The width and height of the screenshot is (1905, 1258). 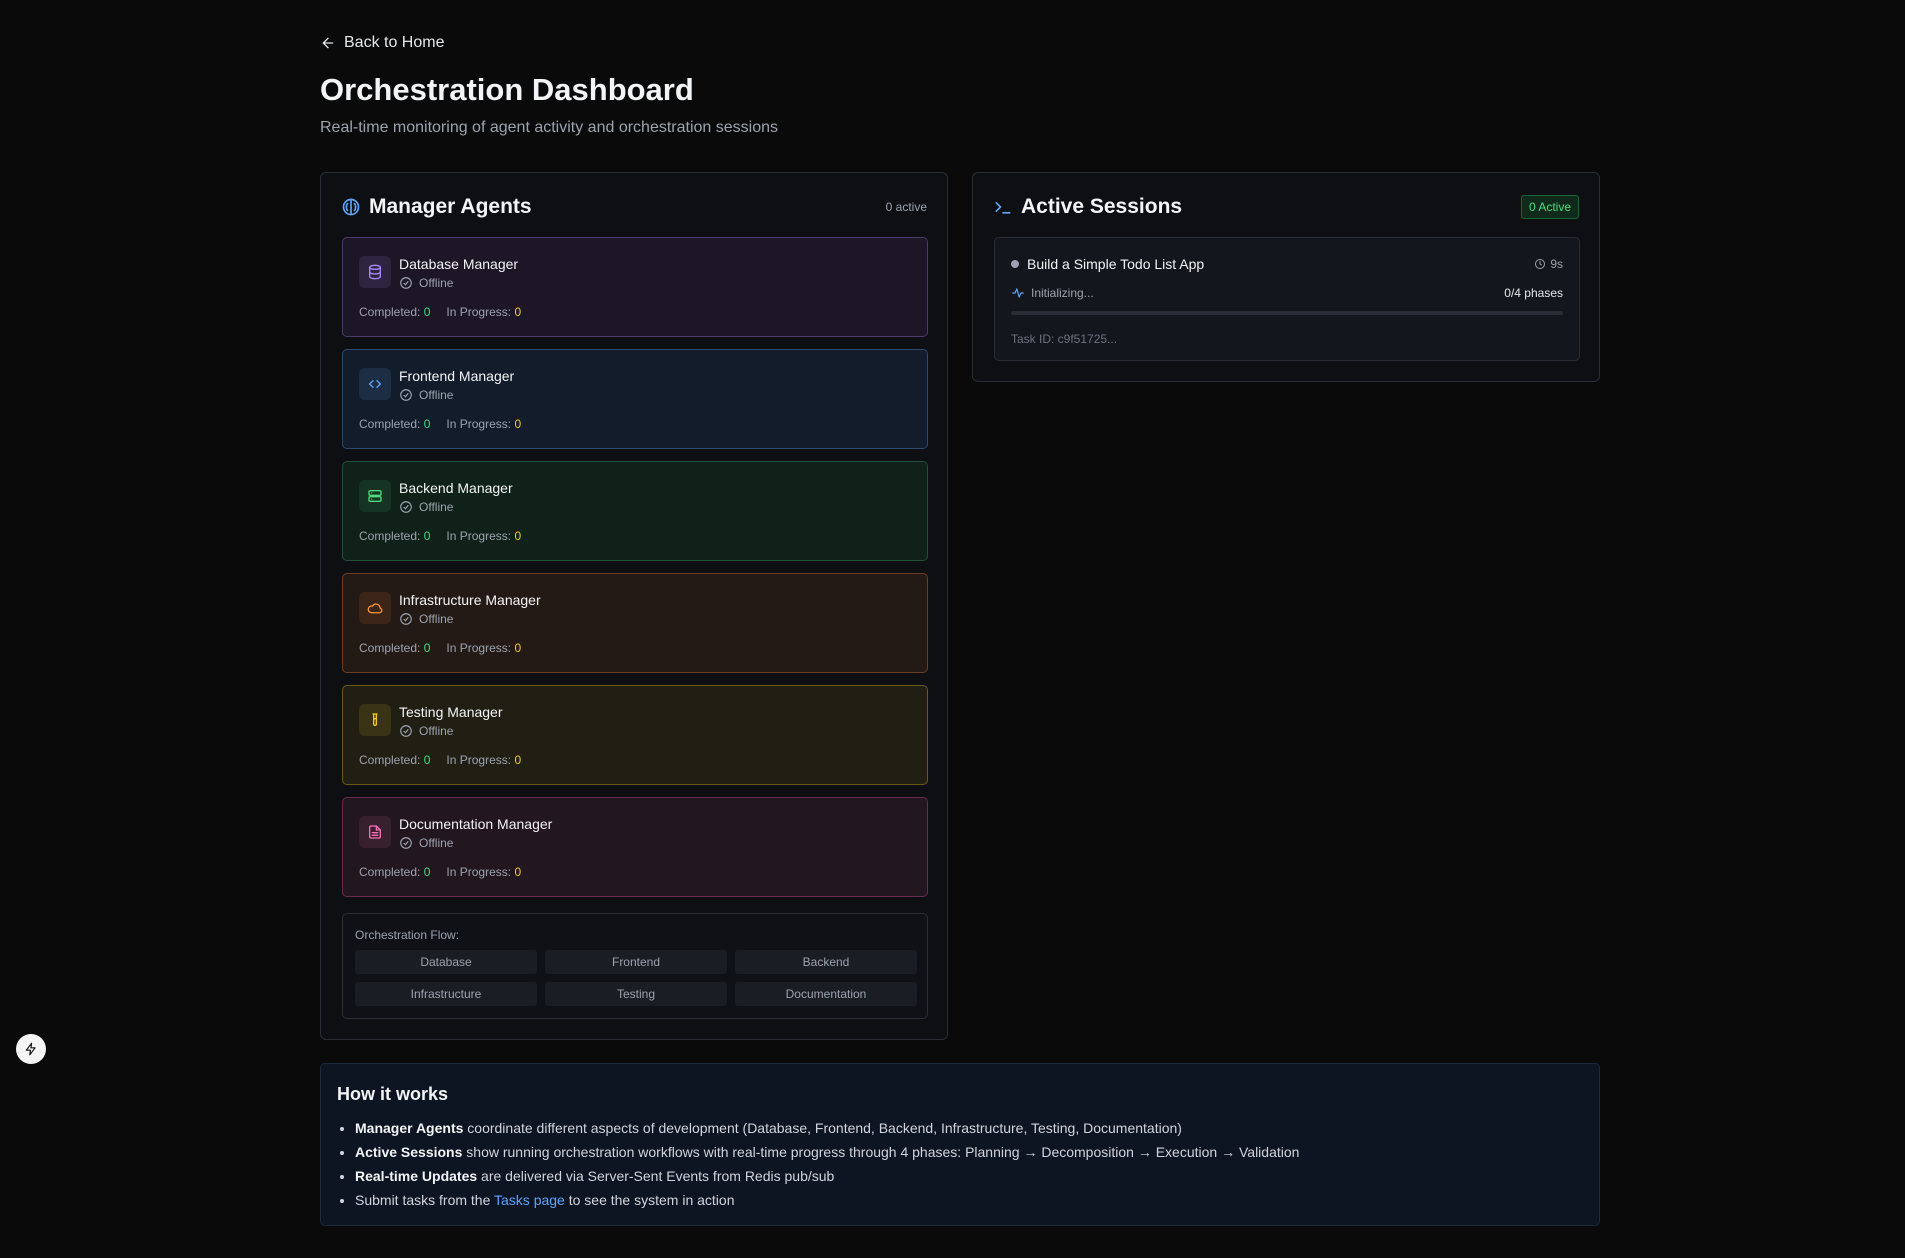 What do you see at coordinates (416, 1176) in the screenshot?
I see `list-item-bold: Real-time Updates` at bounding box center [416, 1176].